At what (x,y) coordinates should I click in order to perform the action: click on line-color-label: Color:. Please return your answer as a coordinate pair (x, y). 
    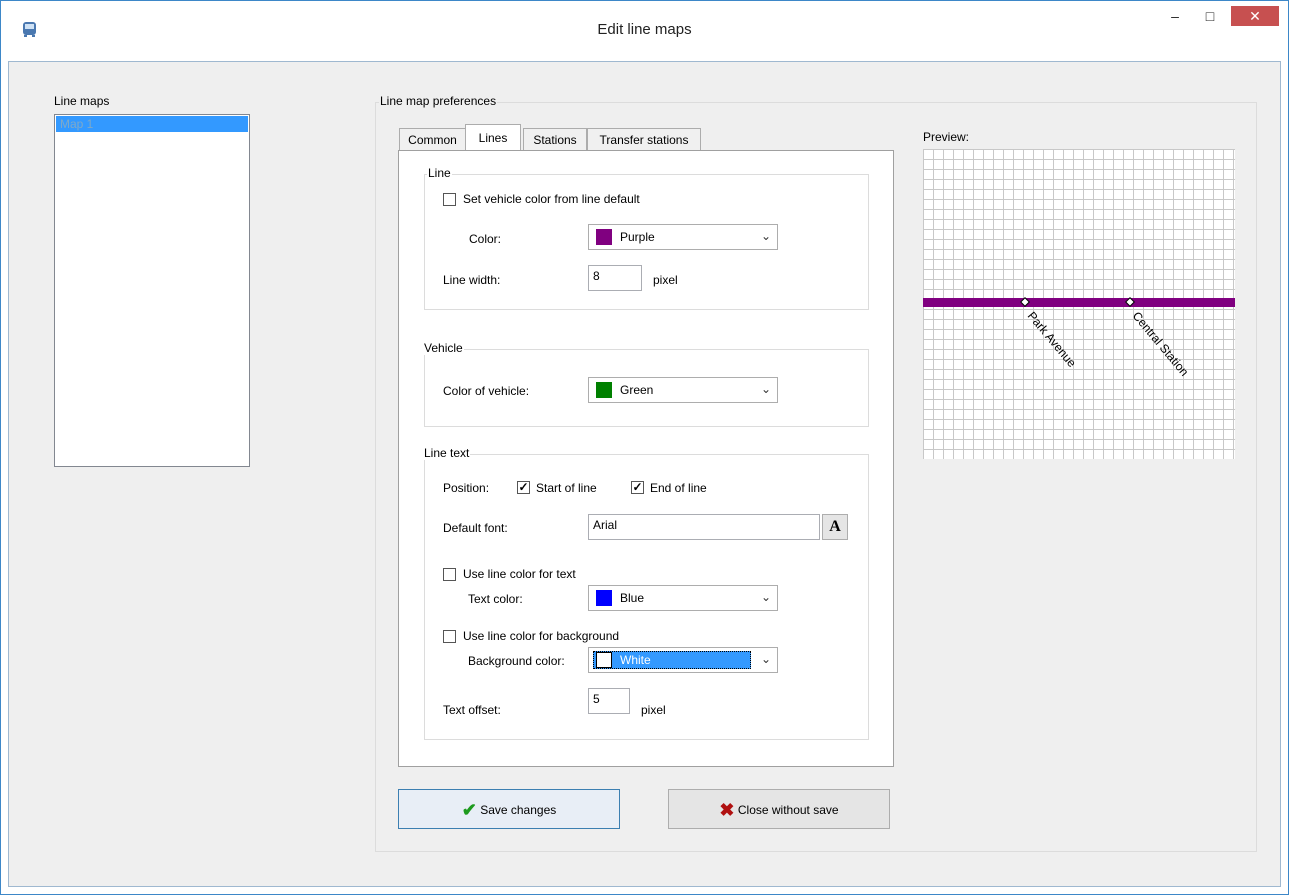
    Looking at the image, I should click on (485, 239).